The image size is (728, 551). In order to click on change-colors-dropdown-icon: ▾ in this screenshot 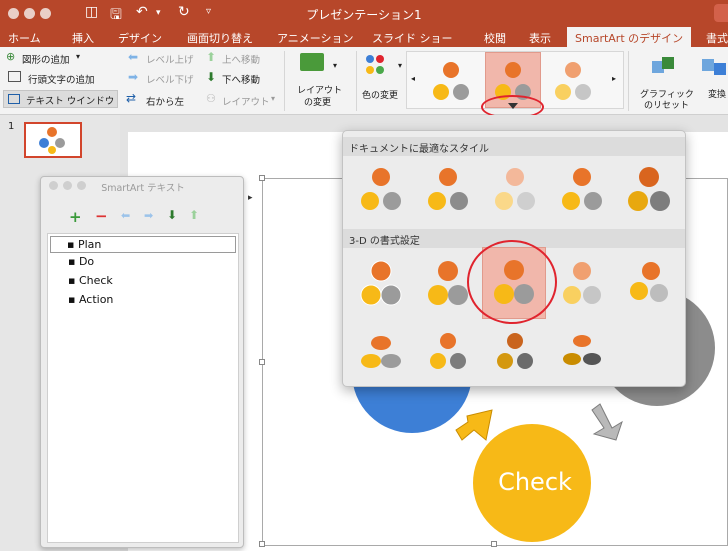, I will do `click(400, 65)`.